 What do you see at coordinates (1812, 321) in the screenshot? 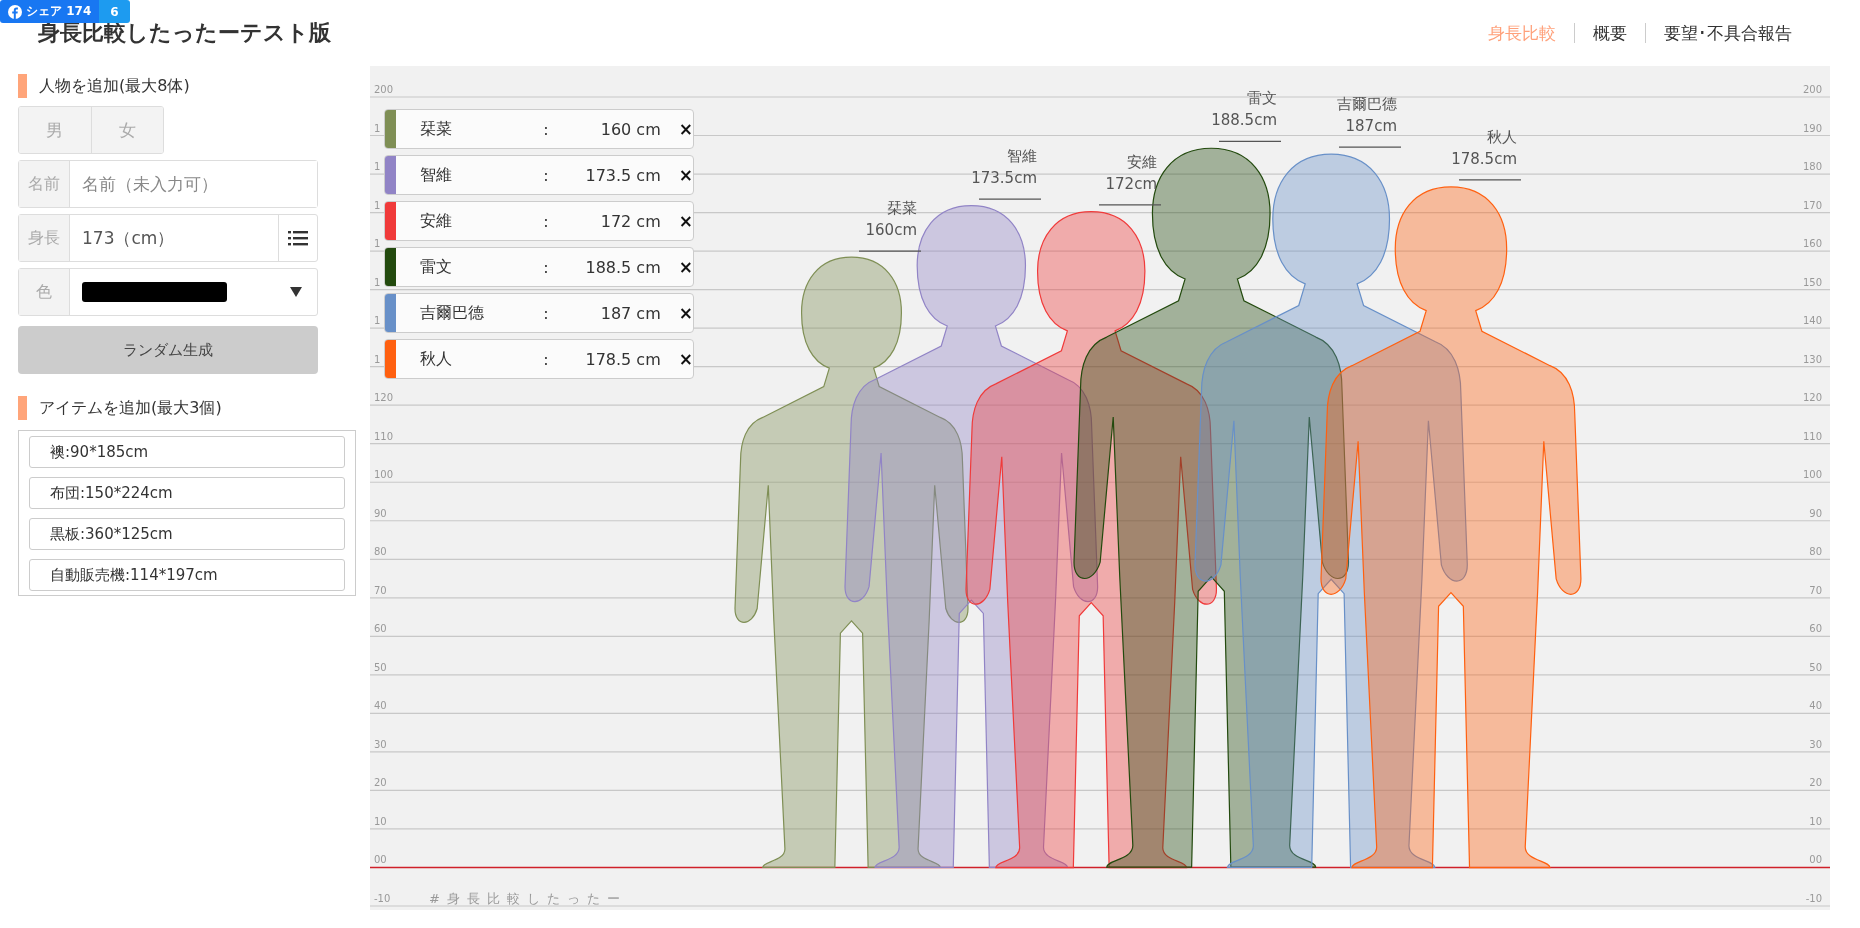
I see `scale-label: 140` at bounding box center [1812, 321].